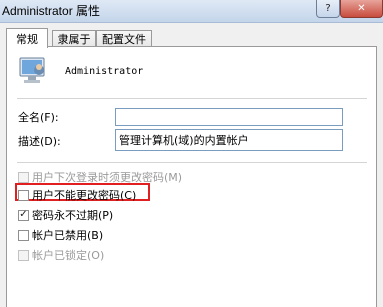 The width and height of the screenshot is (383, 307). I want to click on description-input: 管理计算机(域)的内置帐户, so click(229, 140).